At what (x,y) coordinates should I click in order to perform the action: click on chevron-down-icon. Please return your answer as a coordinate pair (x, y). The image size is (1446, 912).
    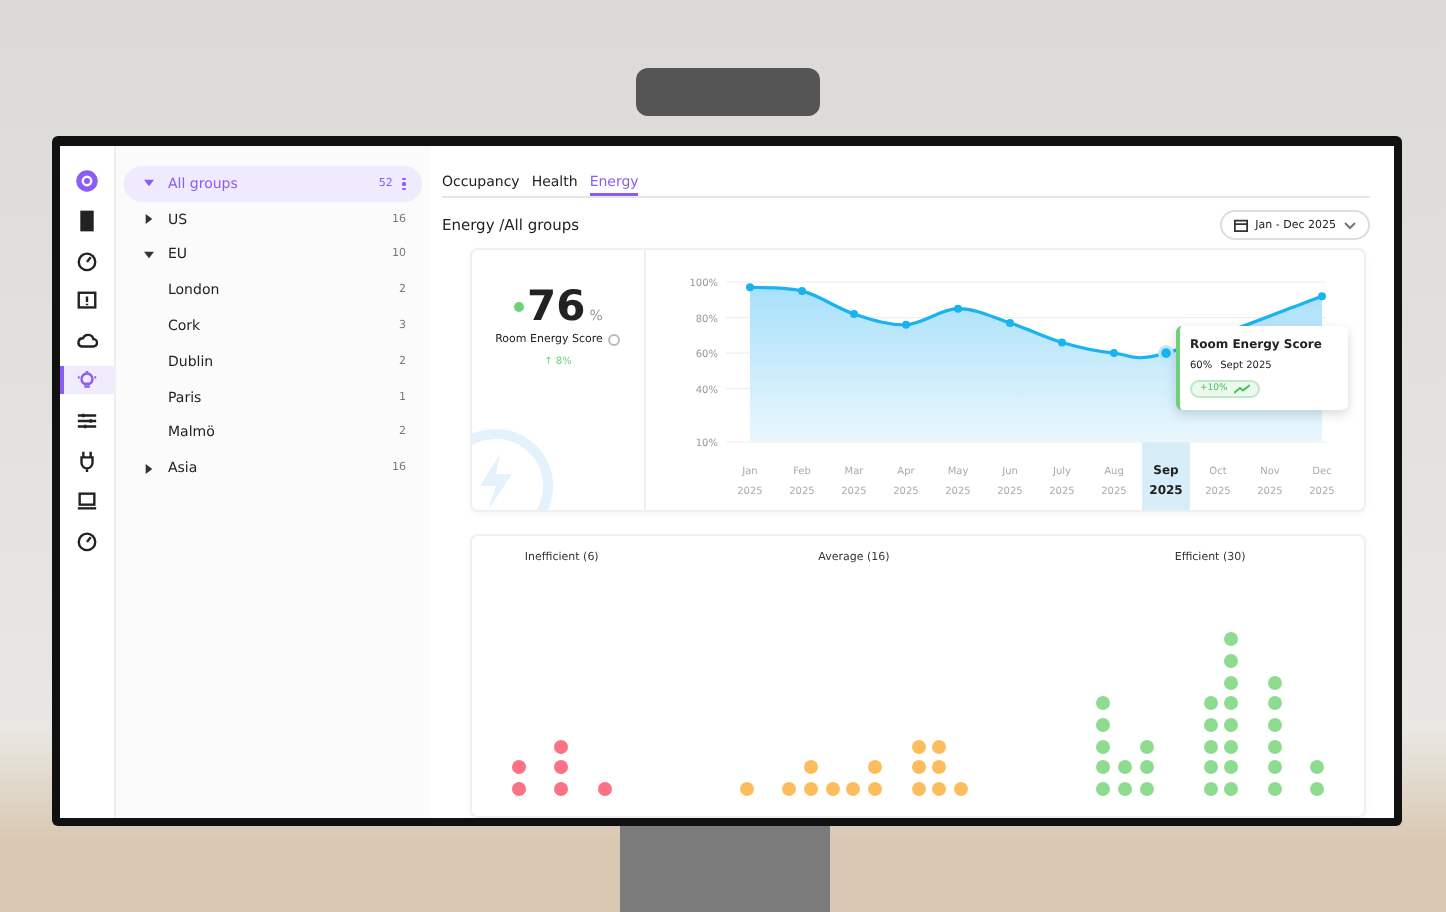
    Looking at the image, I should click on (1350, 225).